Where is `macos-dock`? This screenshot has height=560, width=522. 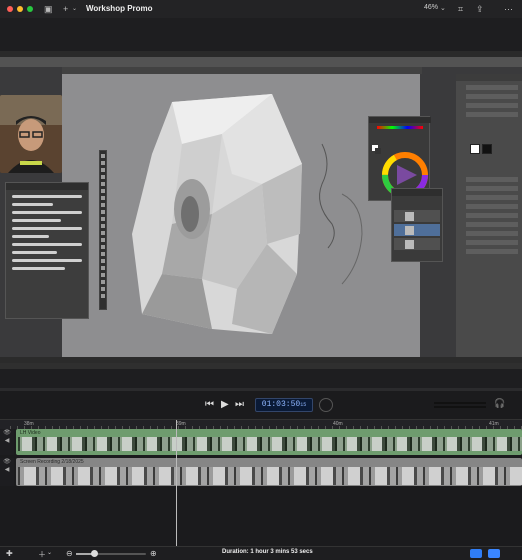
macos-dock is located at coordinates (261, 366).